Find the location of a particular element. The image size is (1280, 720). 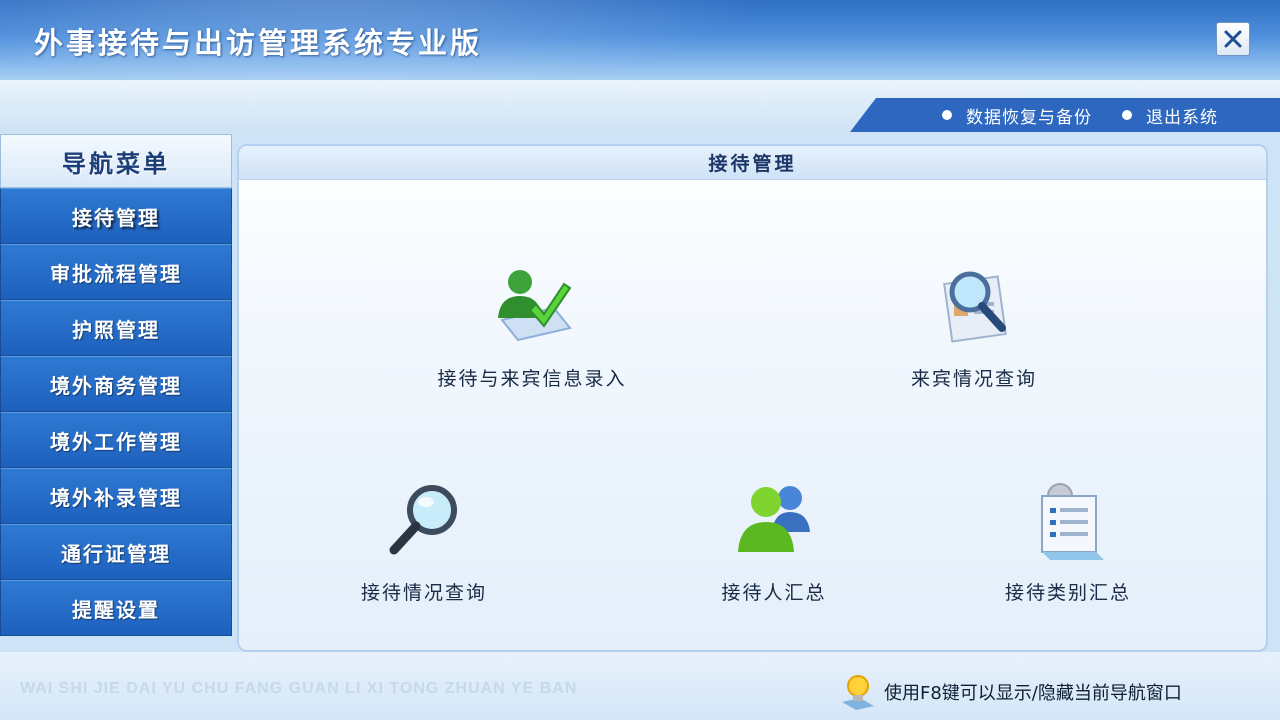

feature-label: 接待与来宾信息录入 is located at coordinates (532, 379).